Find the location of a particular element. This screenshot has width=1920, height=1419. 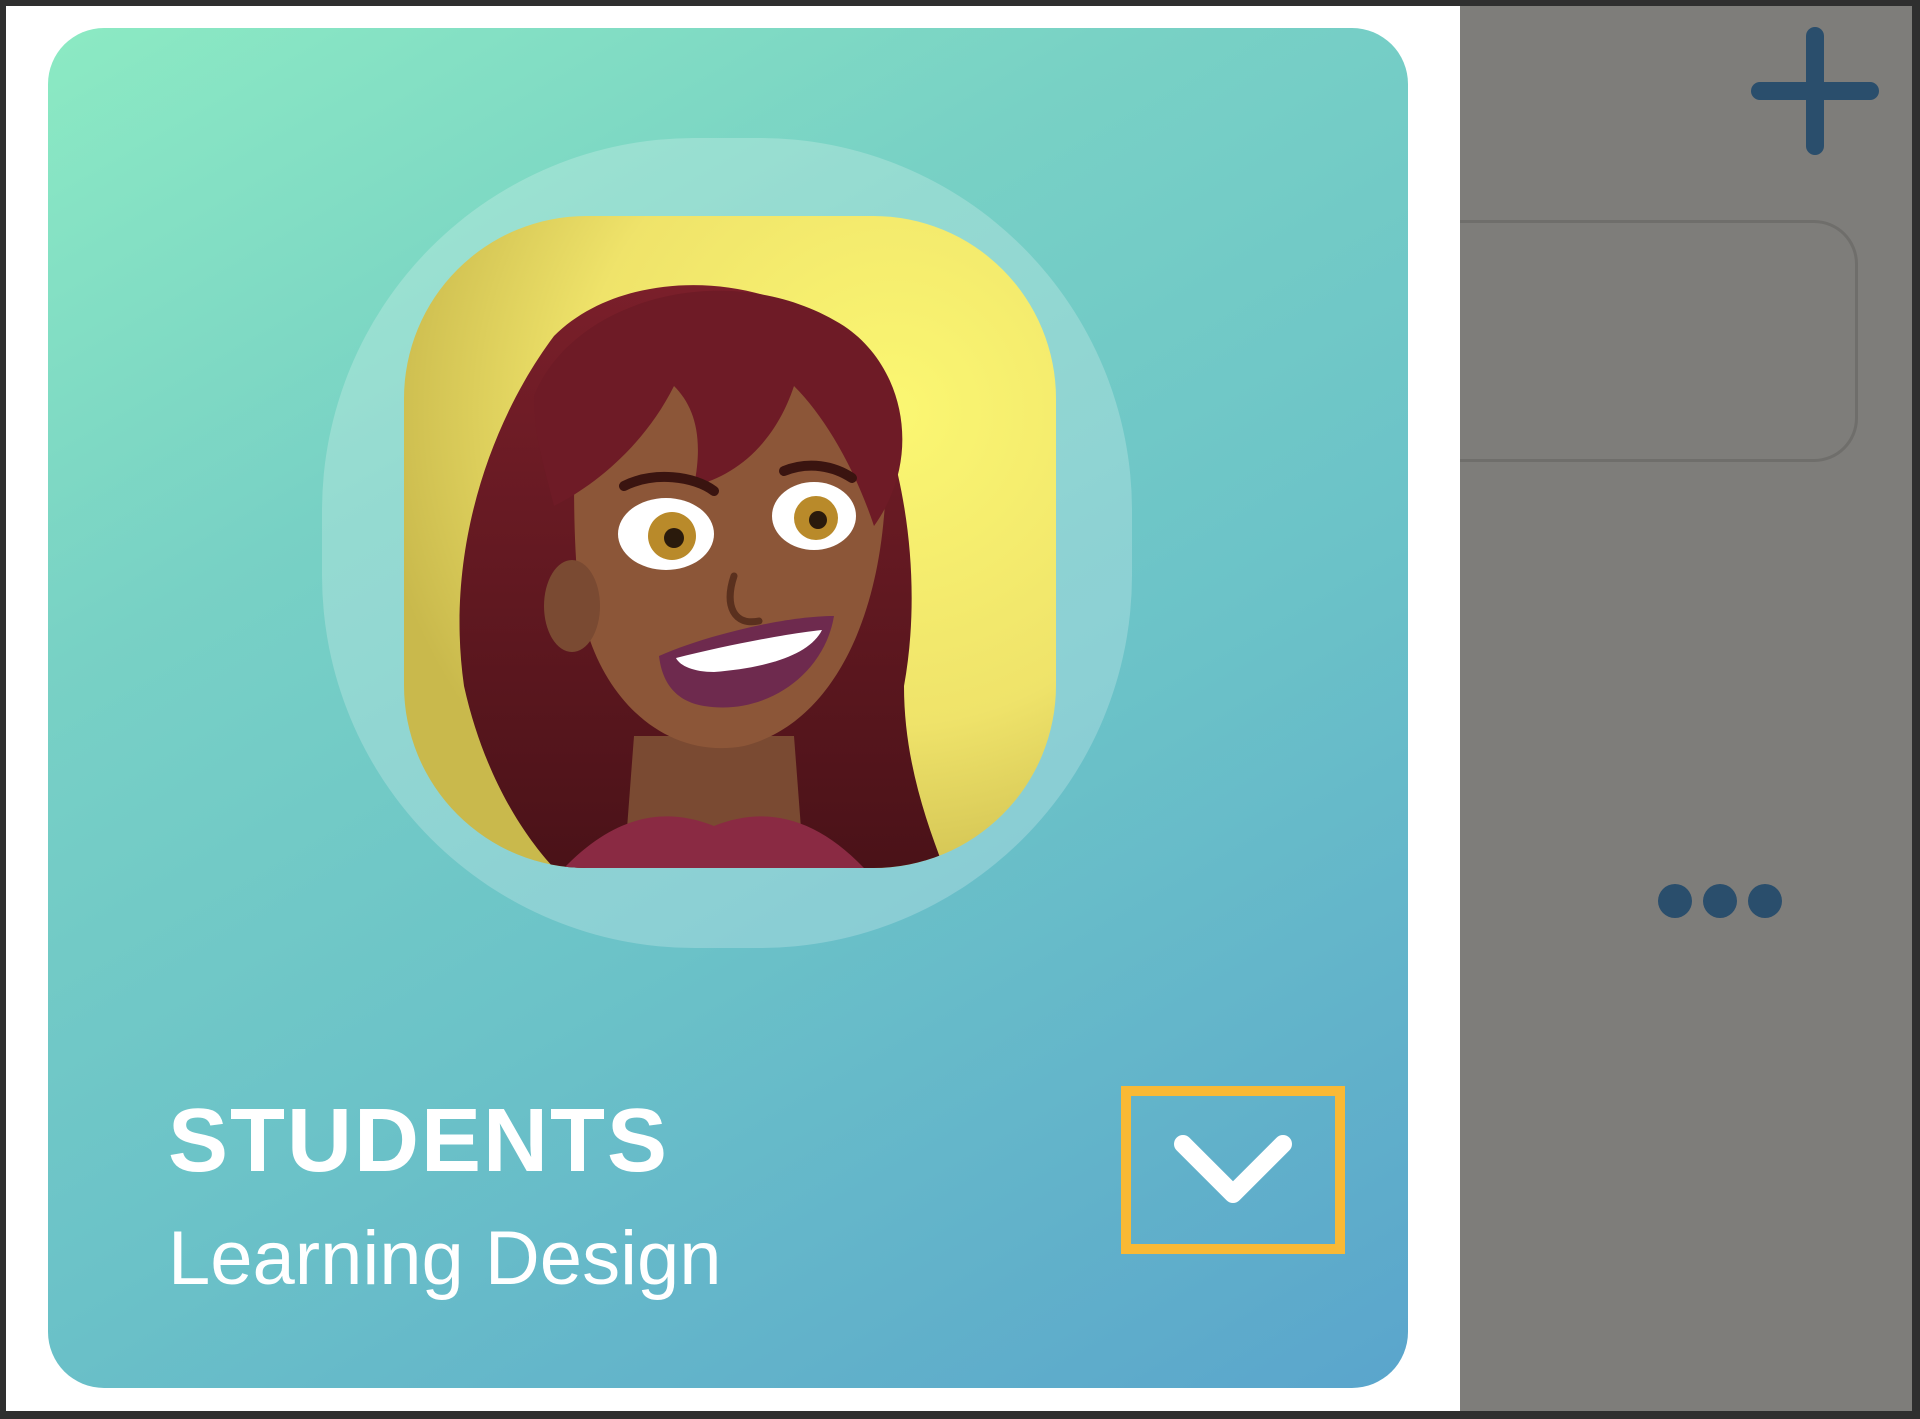

expand-button is located at coordinates (1233, 1170).